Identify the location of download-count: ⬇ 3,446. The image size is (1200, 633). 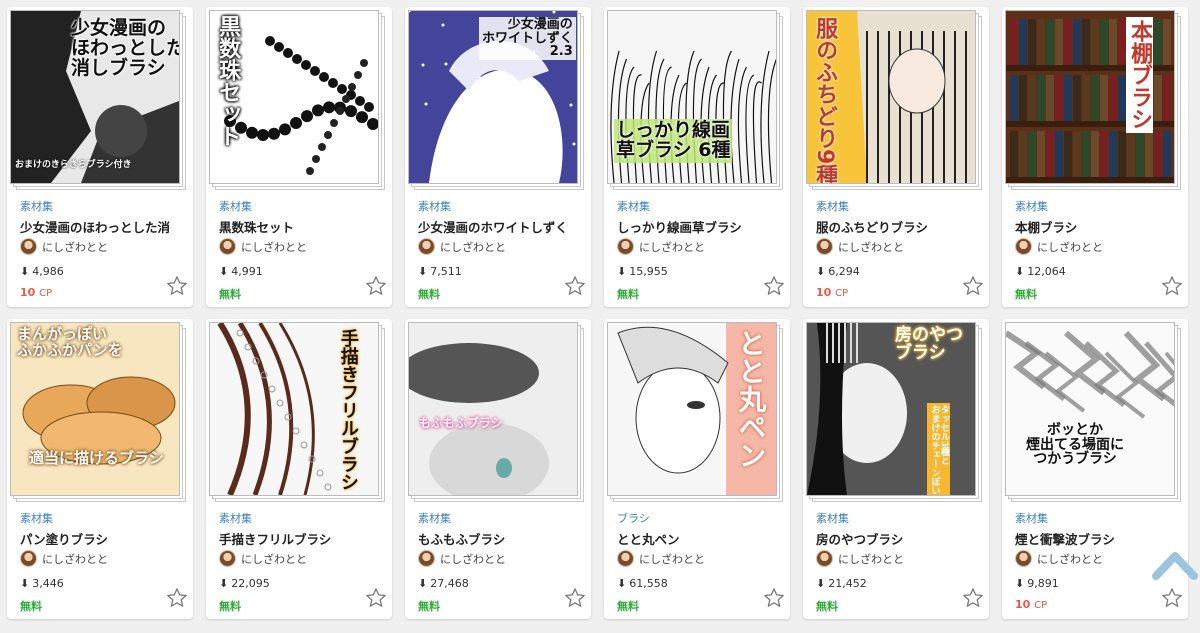
(42, 583).